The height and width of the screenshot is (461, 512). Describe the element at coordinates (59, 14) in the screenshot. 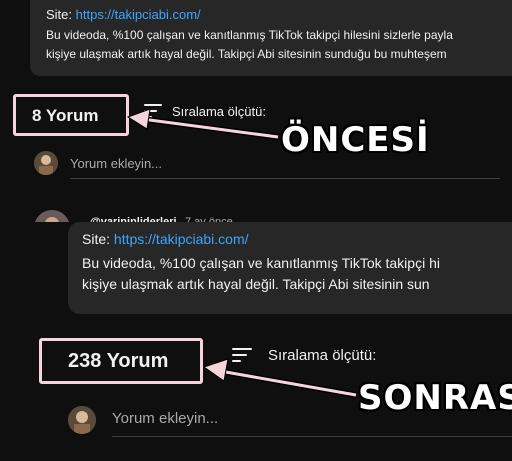

I see `before-site-label: Site:` at that location.